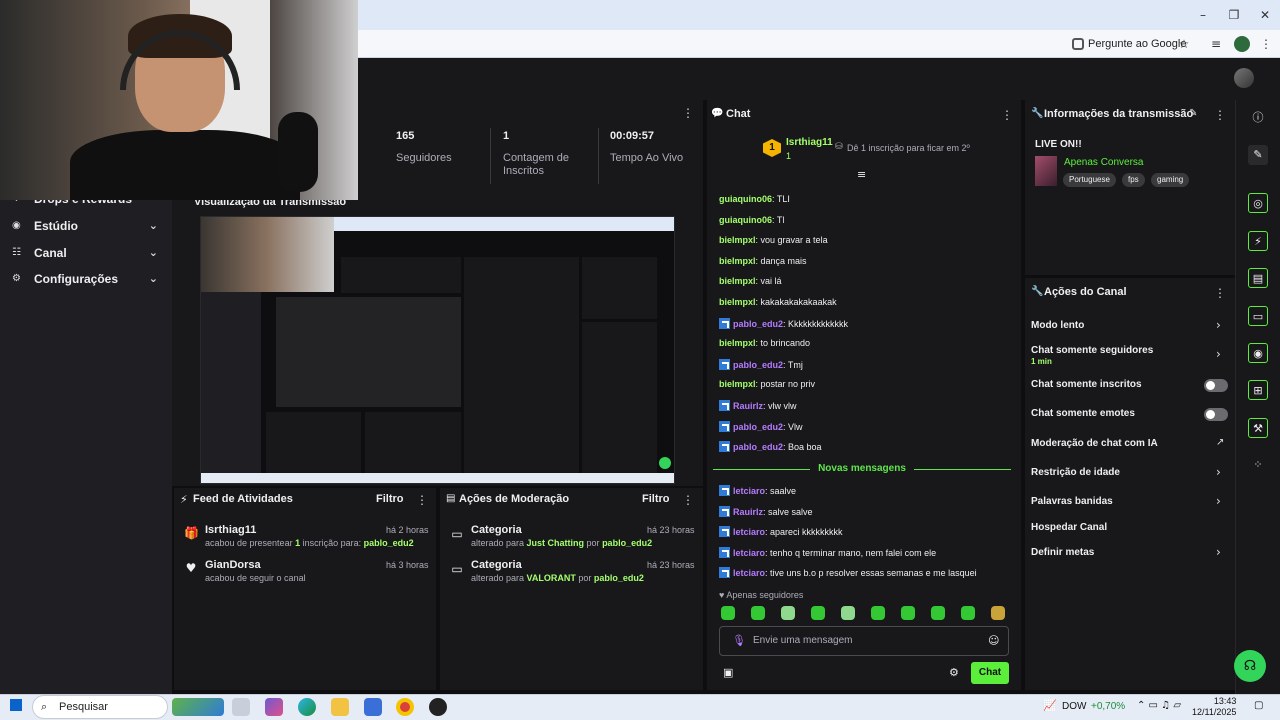 The height and width of the screenshot is (720, 1280). What do you see at coordinates (728, 672) in the screenshot?
I see `store-icon: ▣` at bounding box center [728, 672].